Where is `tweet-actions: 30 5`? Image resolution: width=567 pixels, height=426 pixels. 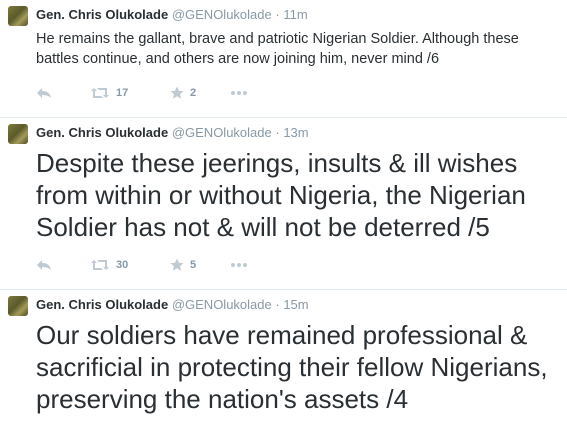
tweet-actions: 30 5 is located at coordinates (142, 265).